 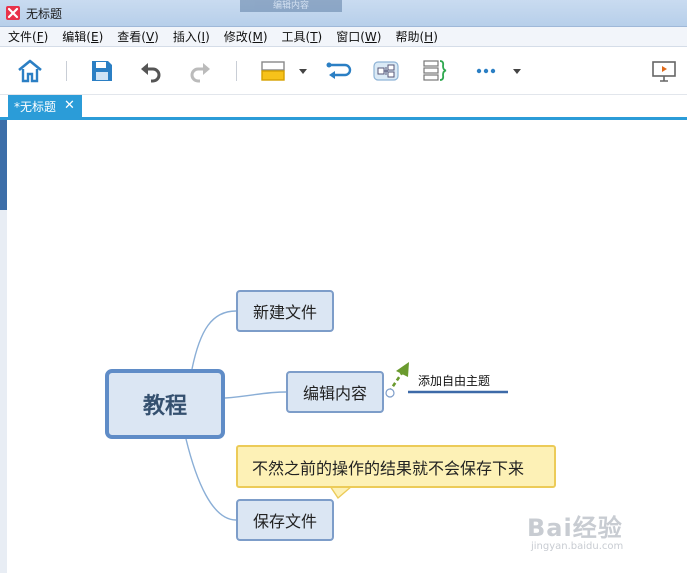 What do you see at coordinates (291, 6) in the screenshot?
I see `background-window-fragment: 编辑内容` at bounding box center [291, 6].